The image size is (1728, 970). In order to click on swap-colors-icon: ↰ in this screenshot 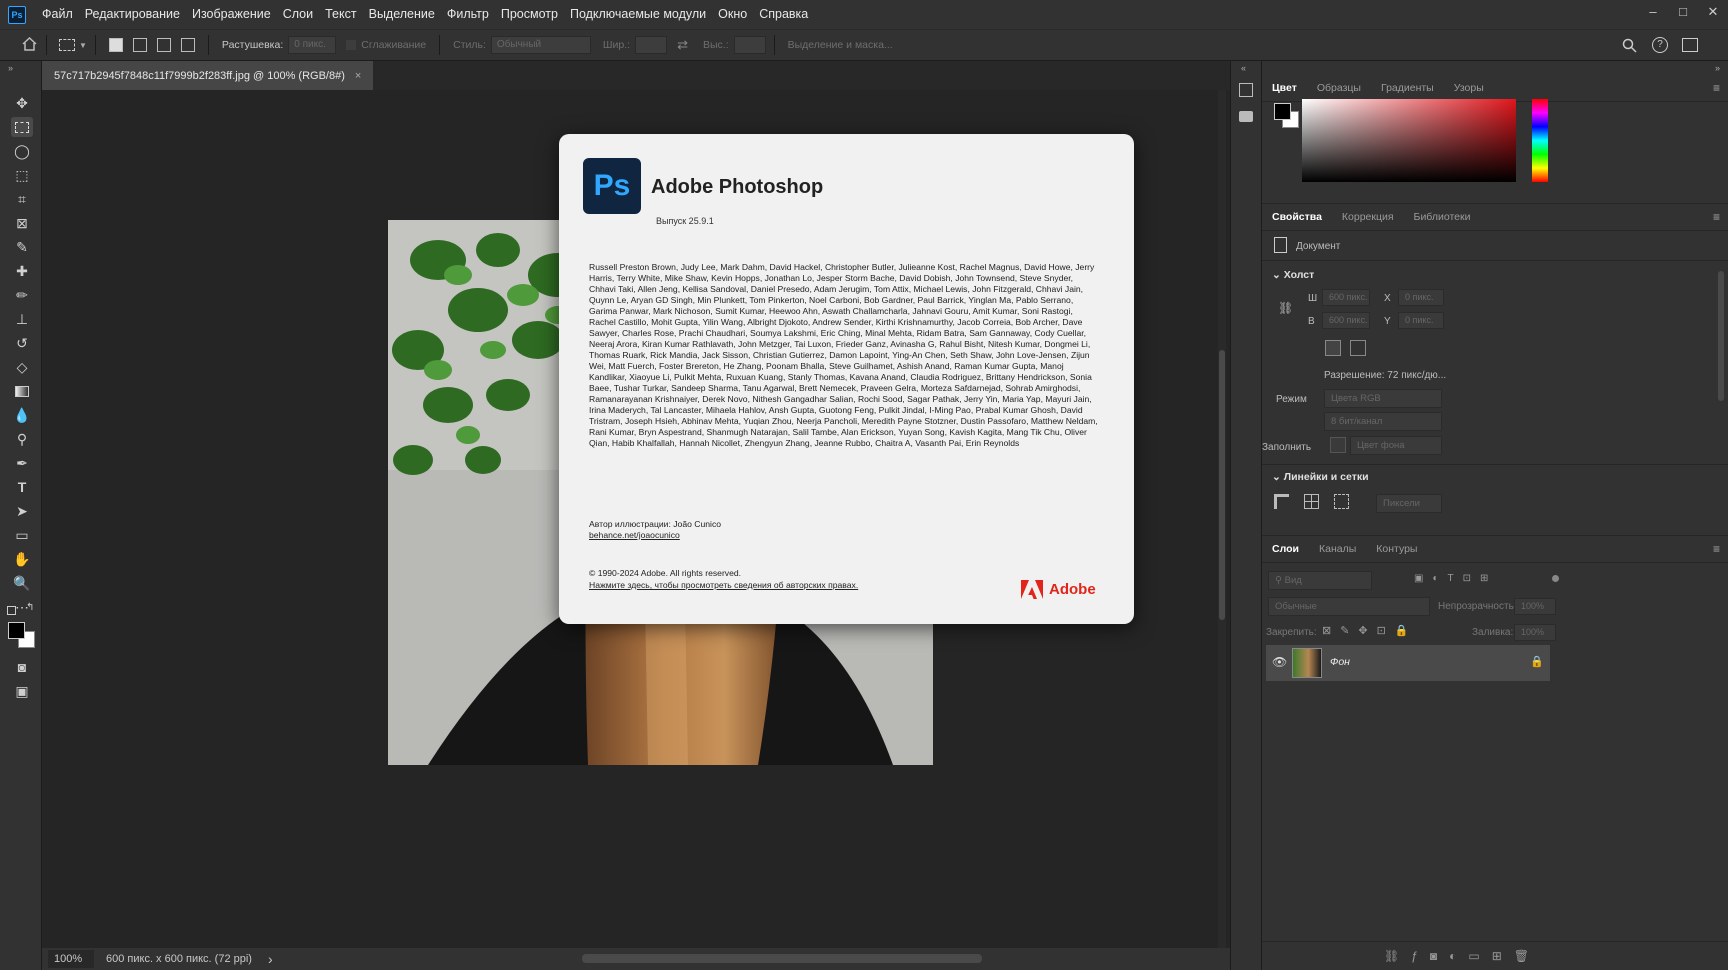, I will do `click(30, 607)`.